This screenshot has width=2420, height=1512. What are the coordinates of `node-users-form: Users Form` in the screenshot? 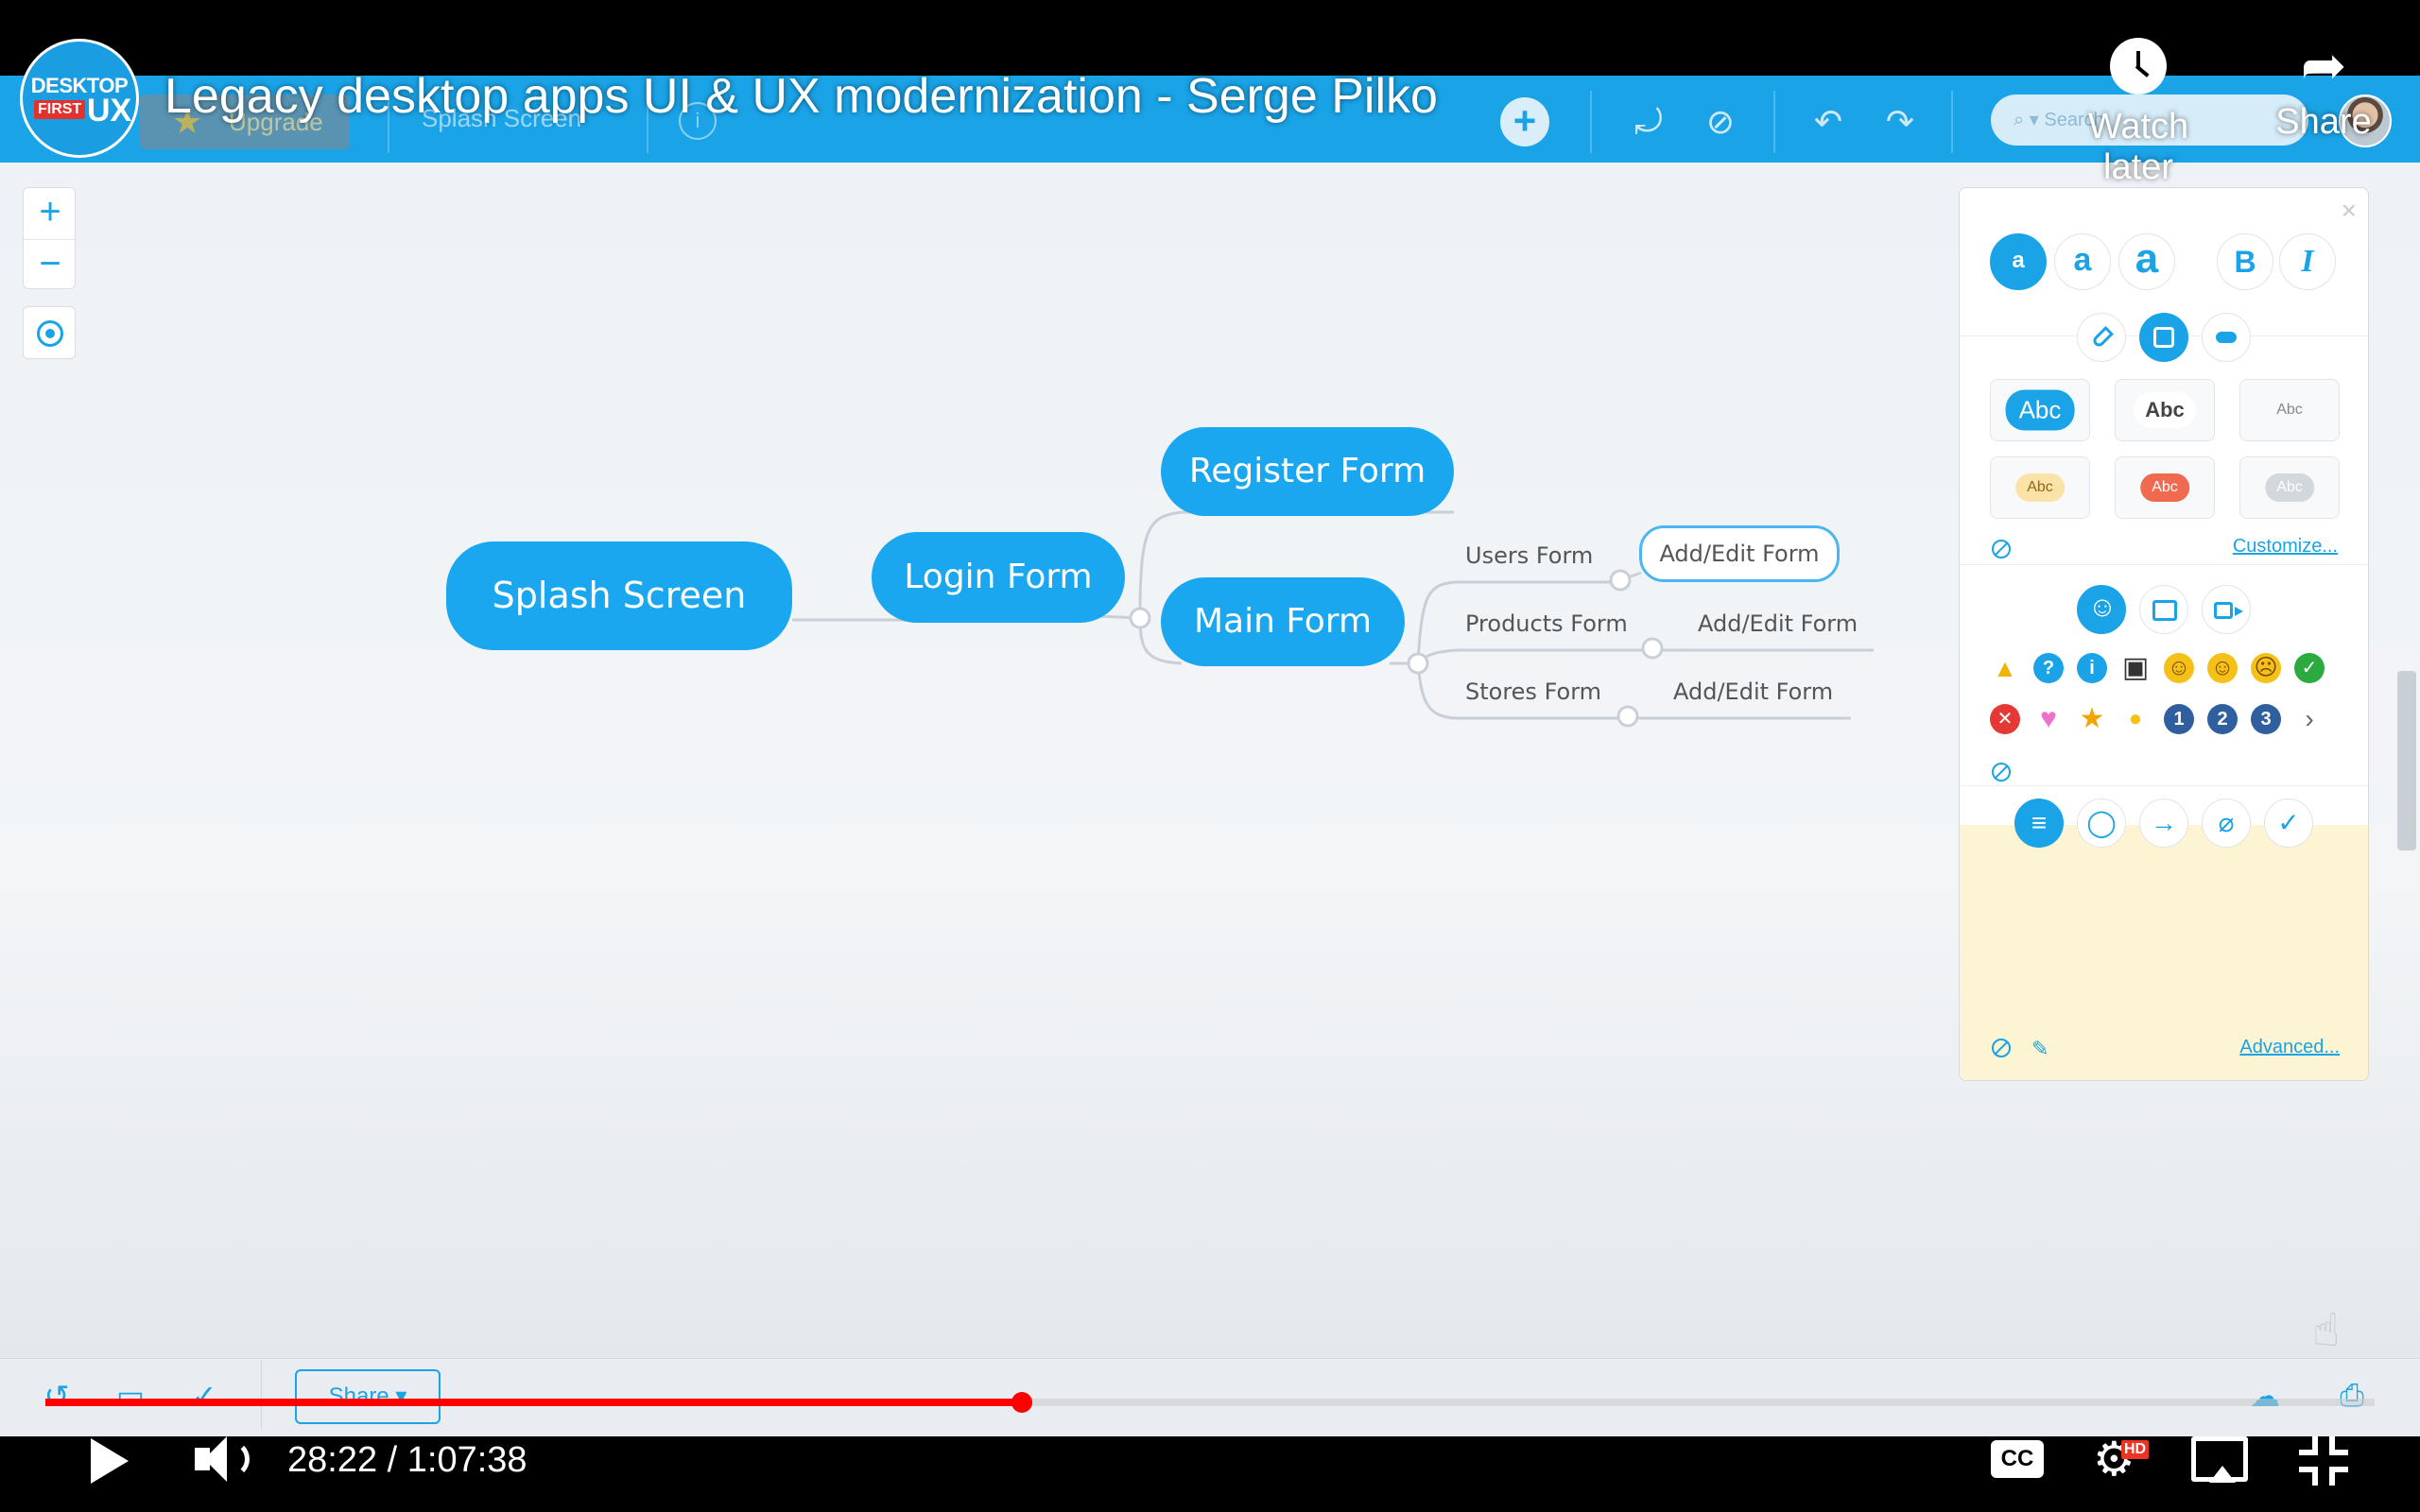 It's located at (1529, 555).